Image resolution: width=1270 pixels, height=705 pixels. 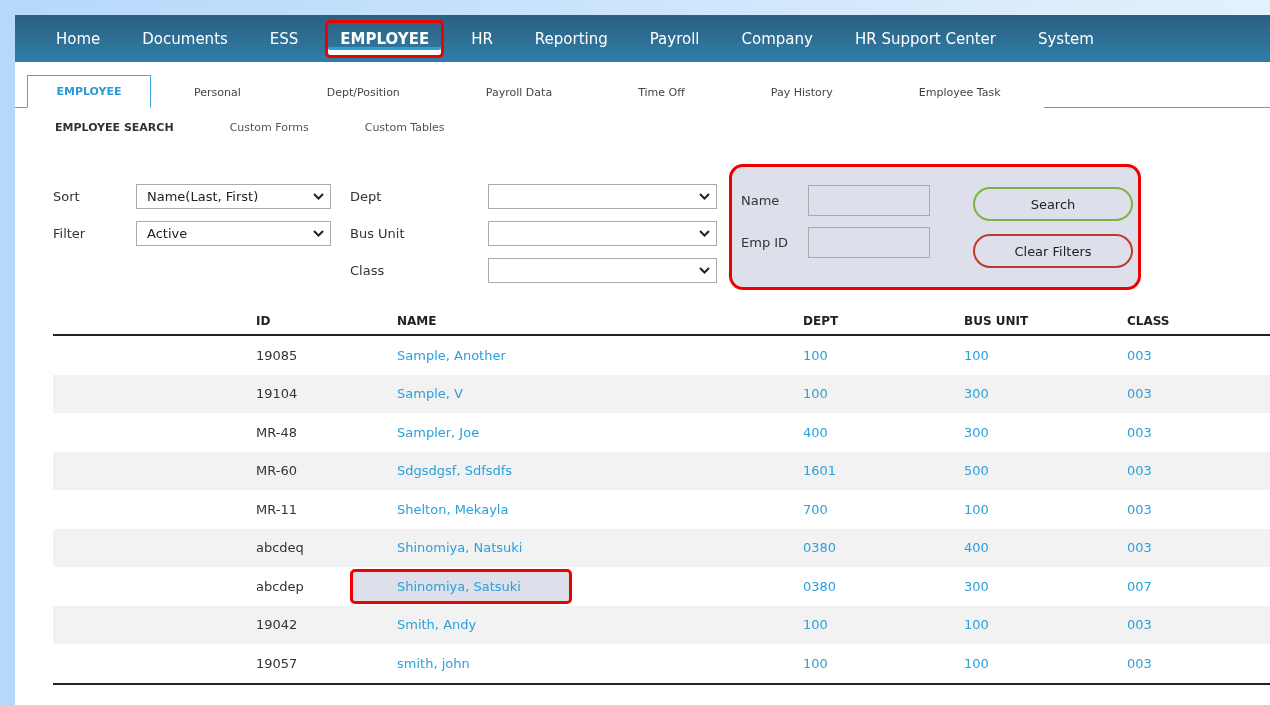 I want to click on employee-name-link: Shinomiya, Natsuki, so click(x=461, y=548).